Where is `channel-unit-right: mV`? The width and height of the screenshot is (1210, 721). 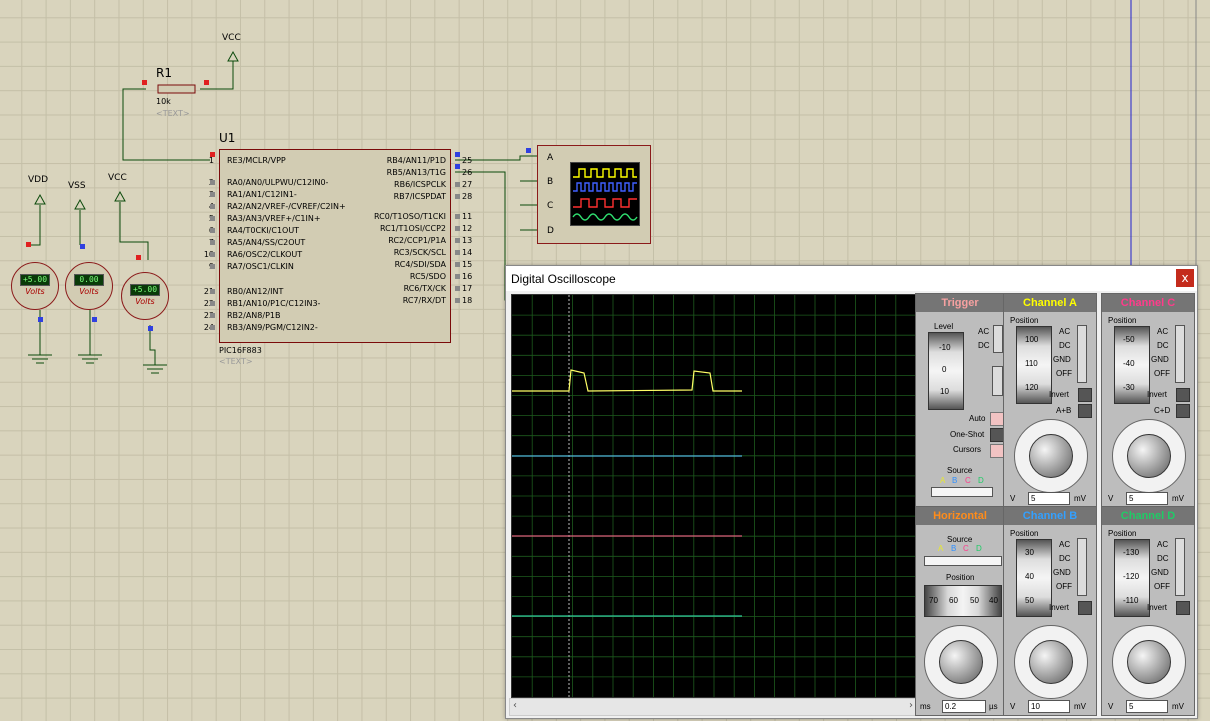
channel-unit-right: mV is located at coordinates (1178, 498).